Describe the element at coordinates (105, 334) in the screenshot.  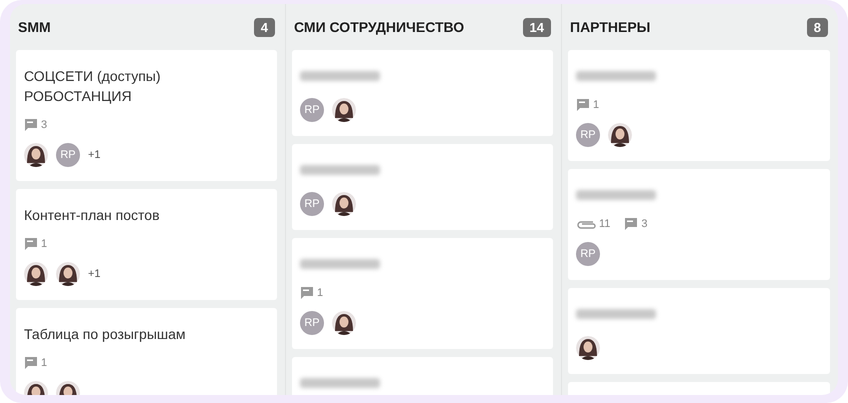
I see `card-title: Таблица по розыгрышам` at that location.